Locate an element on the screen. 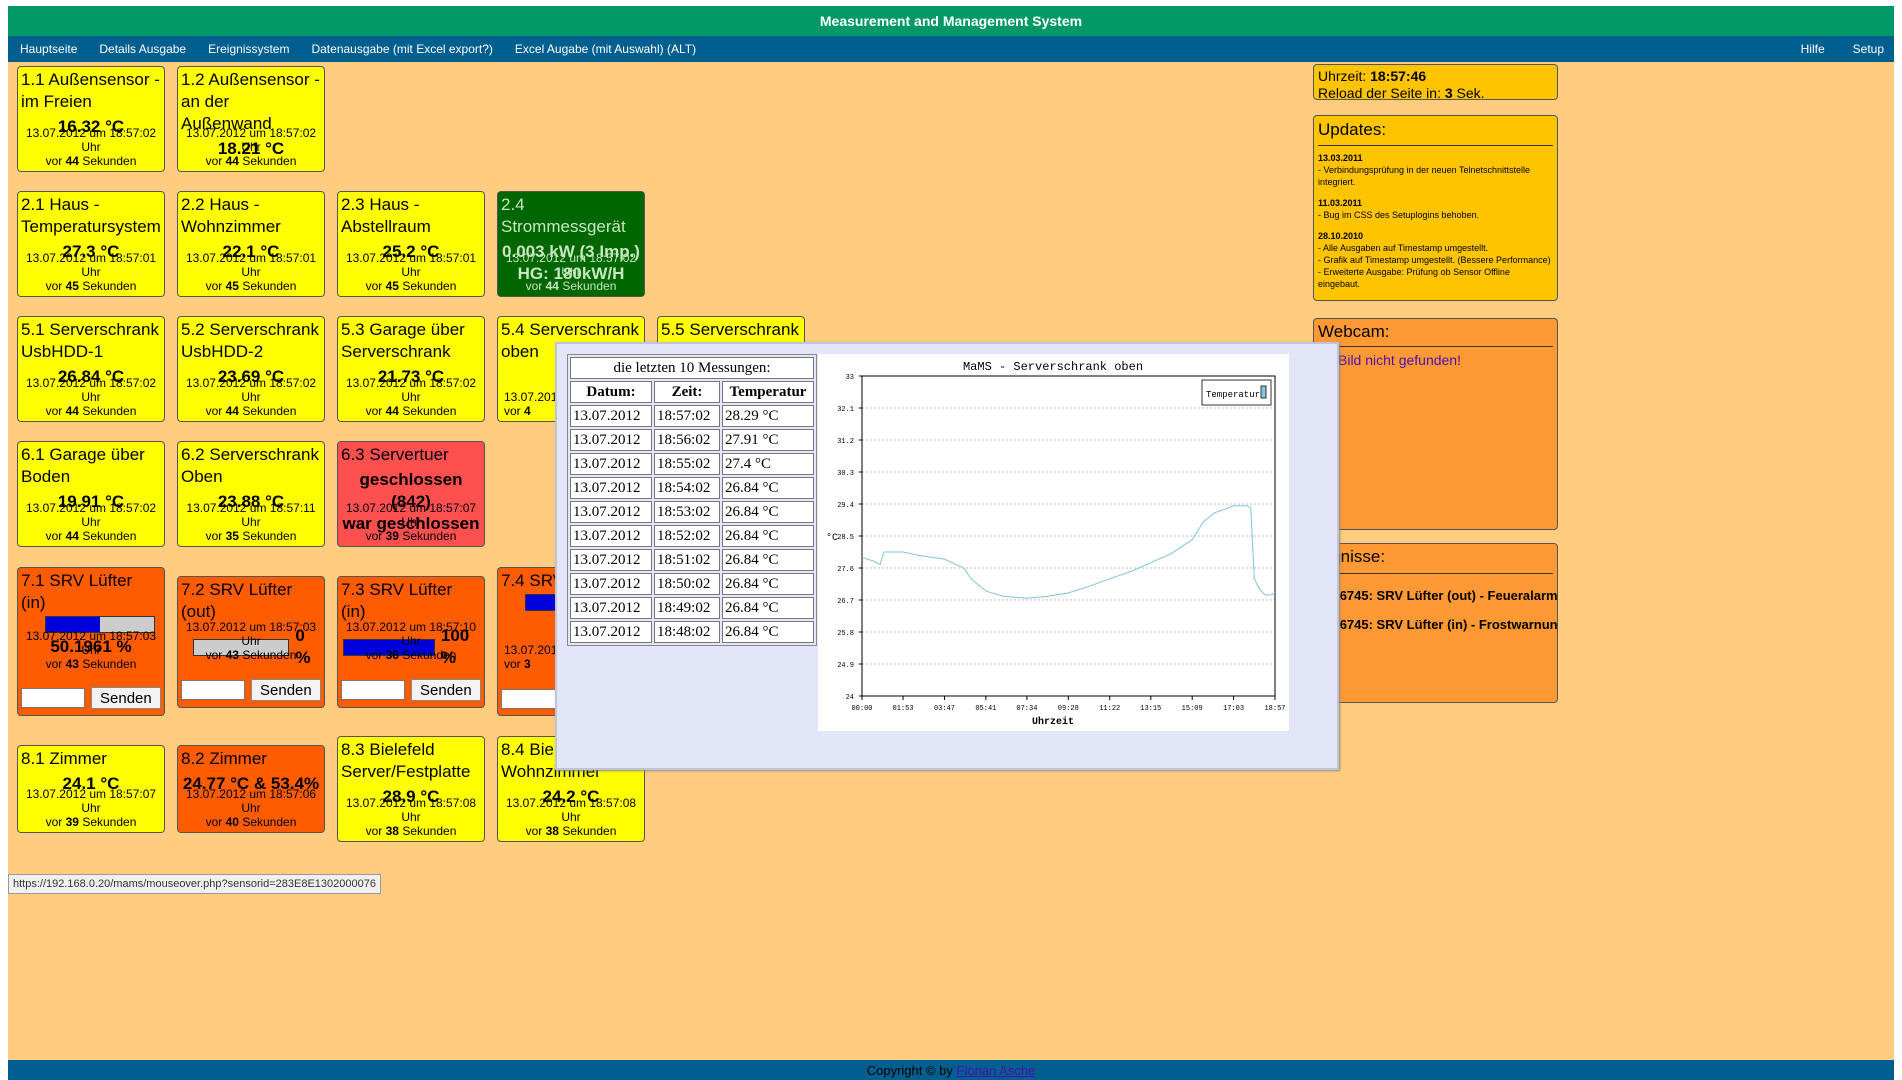  app-title-bar: Measurement and Management System is located at coordinates (951, 21).